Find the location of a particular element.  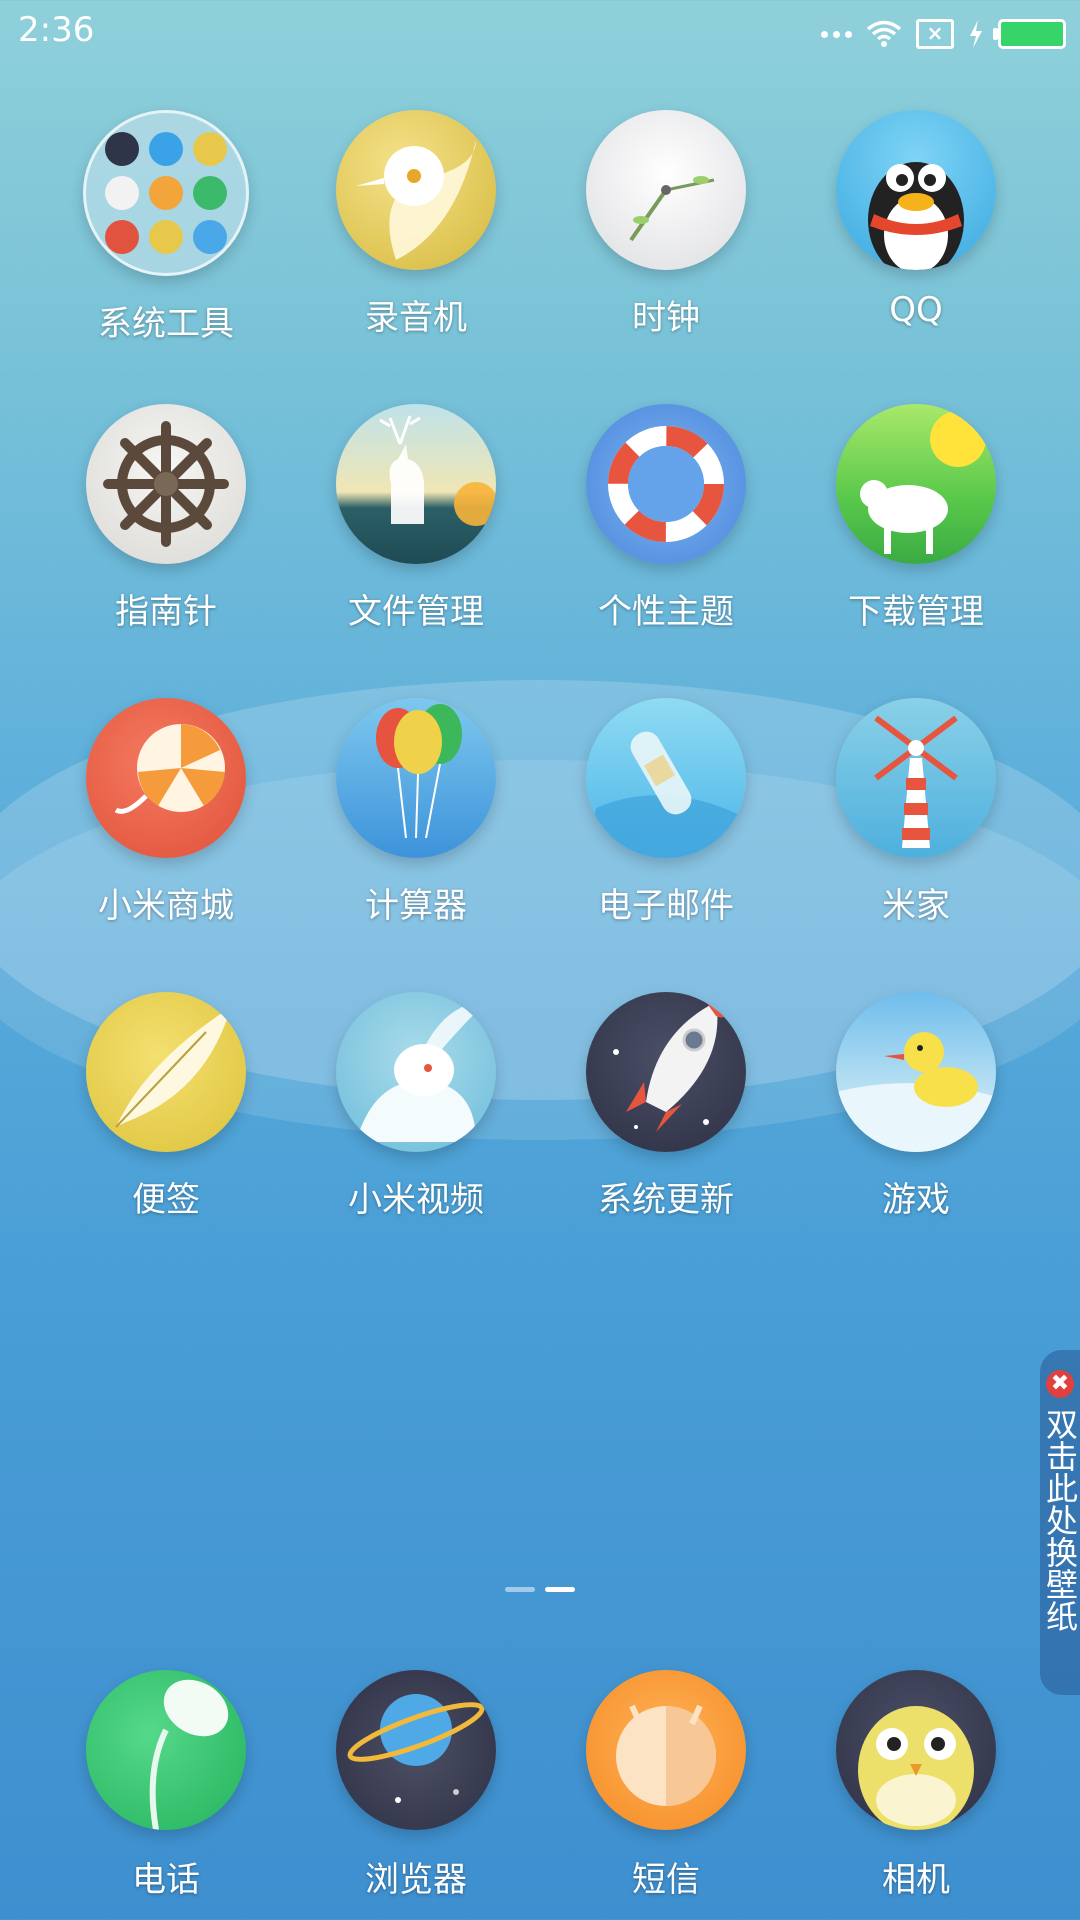

app-email: 电子邮件 is located at coordinates (666, 812).